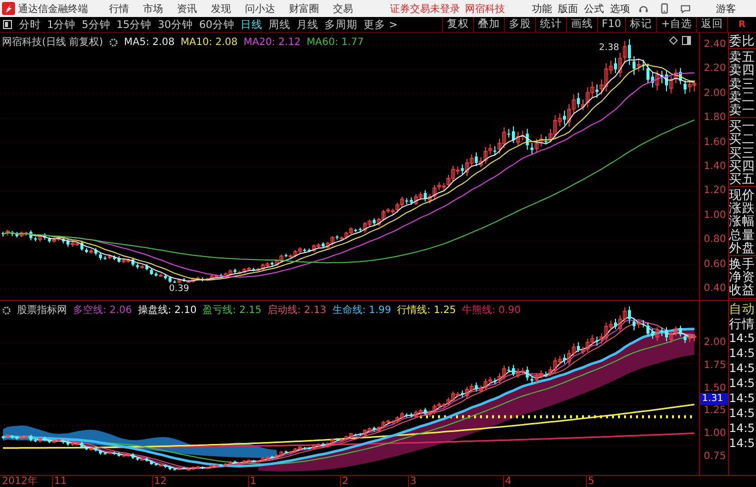 The height and width of the screenshot is (487, 756). What do you see at coordinates (742, 207) in the screenshot?
I see `quote-label: 涨跌` at bounding box center [742, 207].